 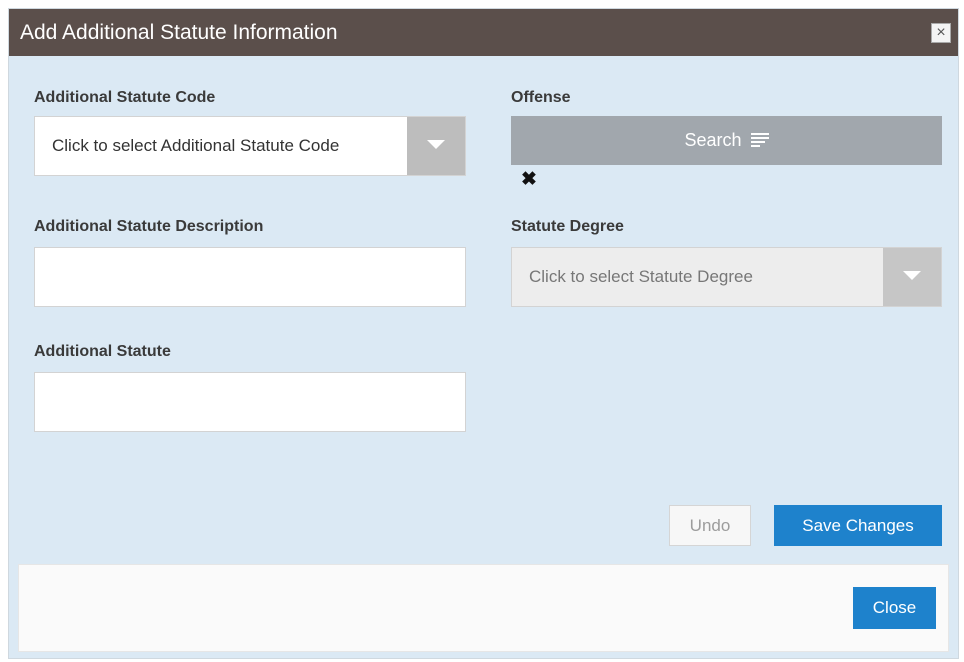 I want to click on offense-search-button: Search, so click(x=726, y=140).